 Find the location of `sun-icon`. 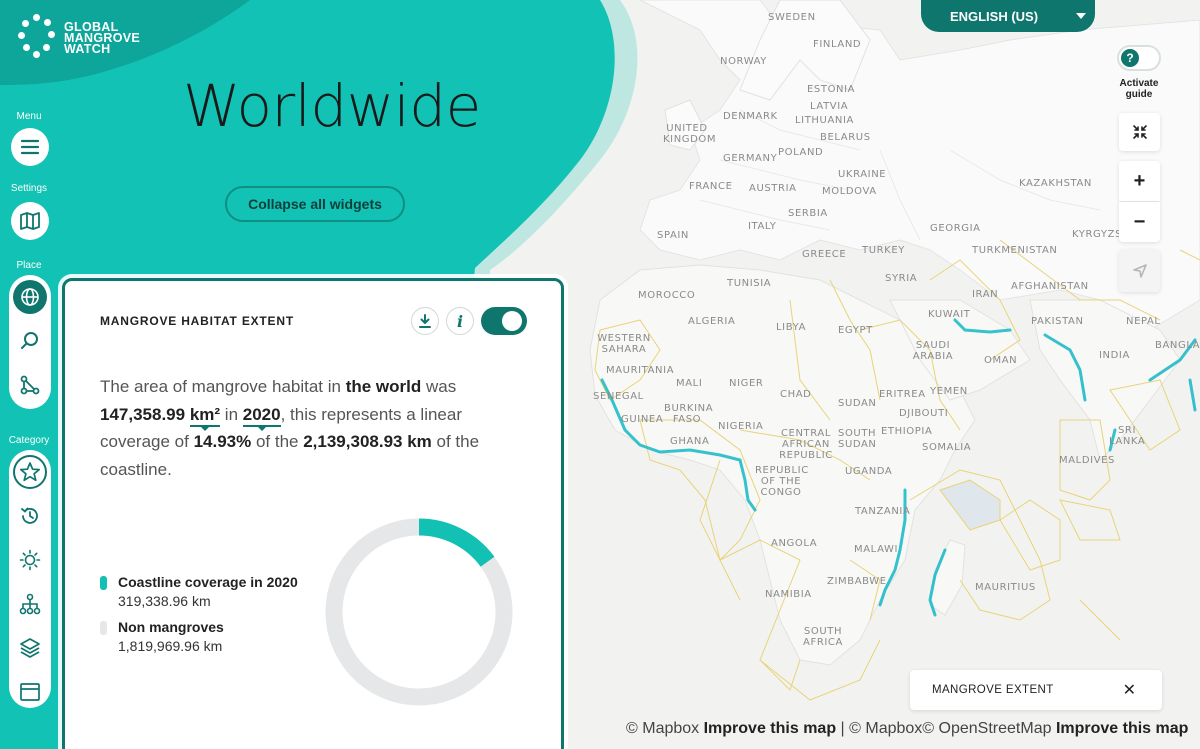

sun-icon is located at coordinates (30, 560).